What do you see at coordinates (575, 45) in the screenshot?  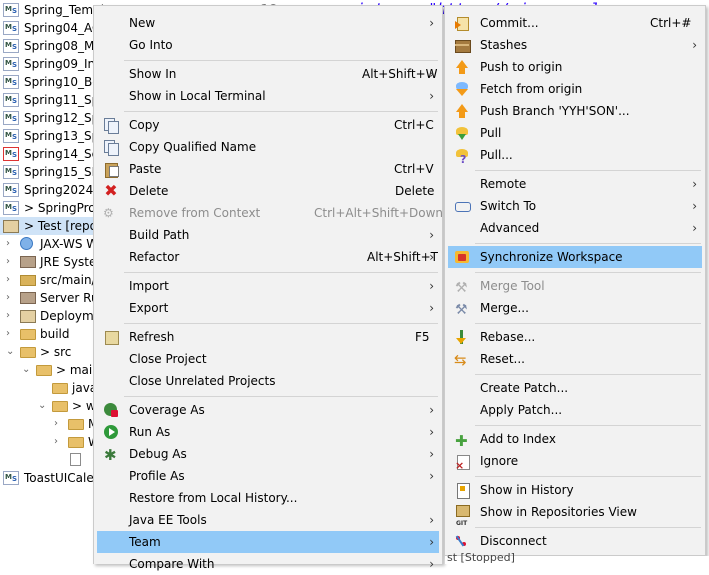 I see `menu-item-stashes: Stashes ›` at bounding box center [575, 45].